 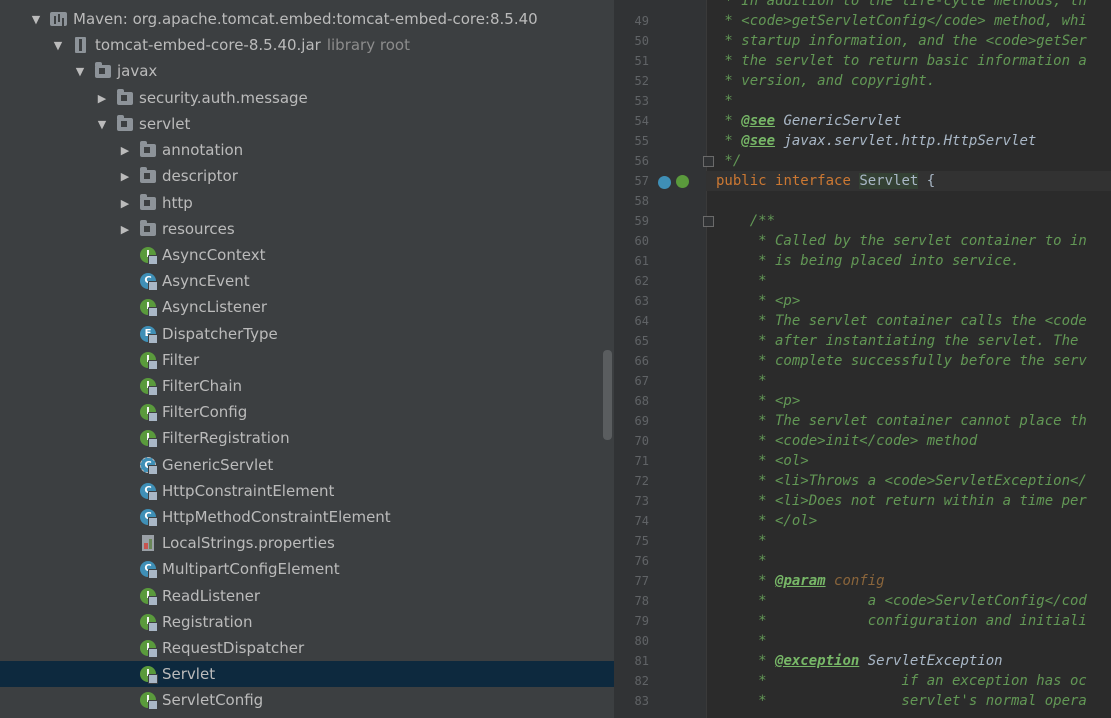 What do you see at coordinates (901, 421) in the screenshot?
I see `code-line: * The servlet container cannot place th` at bounding box center [901, 421].